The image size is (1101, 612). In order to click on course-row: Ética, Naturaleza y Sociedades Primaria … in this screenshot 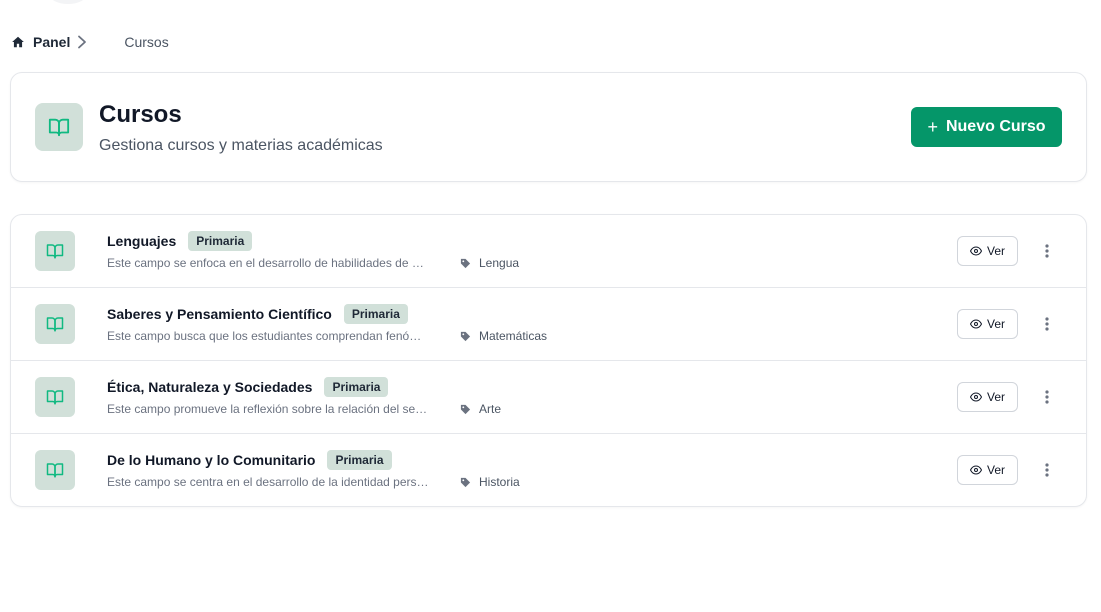, I will do `click(548, 397)`.